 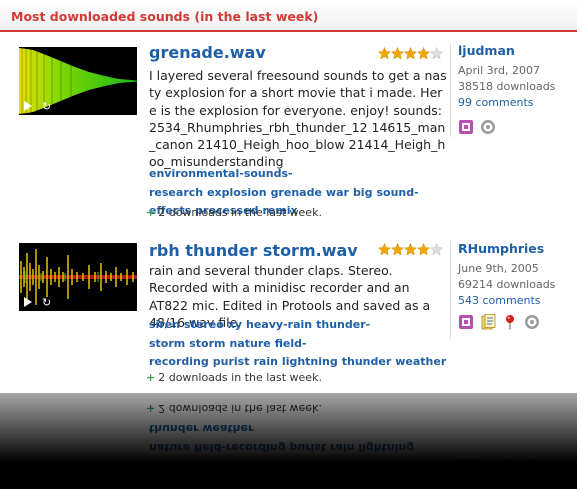 What do you see at coordinates (337, 192) in the screenshot?
I see `tag-link: war` at bounding box center [337, 192].